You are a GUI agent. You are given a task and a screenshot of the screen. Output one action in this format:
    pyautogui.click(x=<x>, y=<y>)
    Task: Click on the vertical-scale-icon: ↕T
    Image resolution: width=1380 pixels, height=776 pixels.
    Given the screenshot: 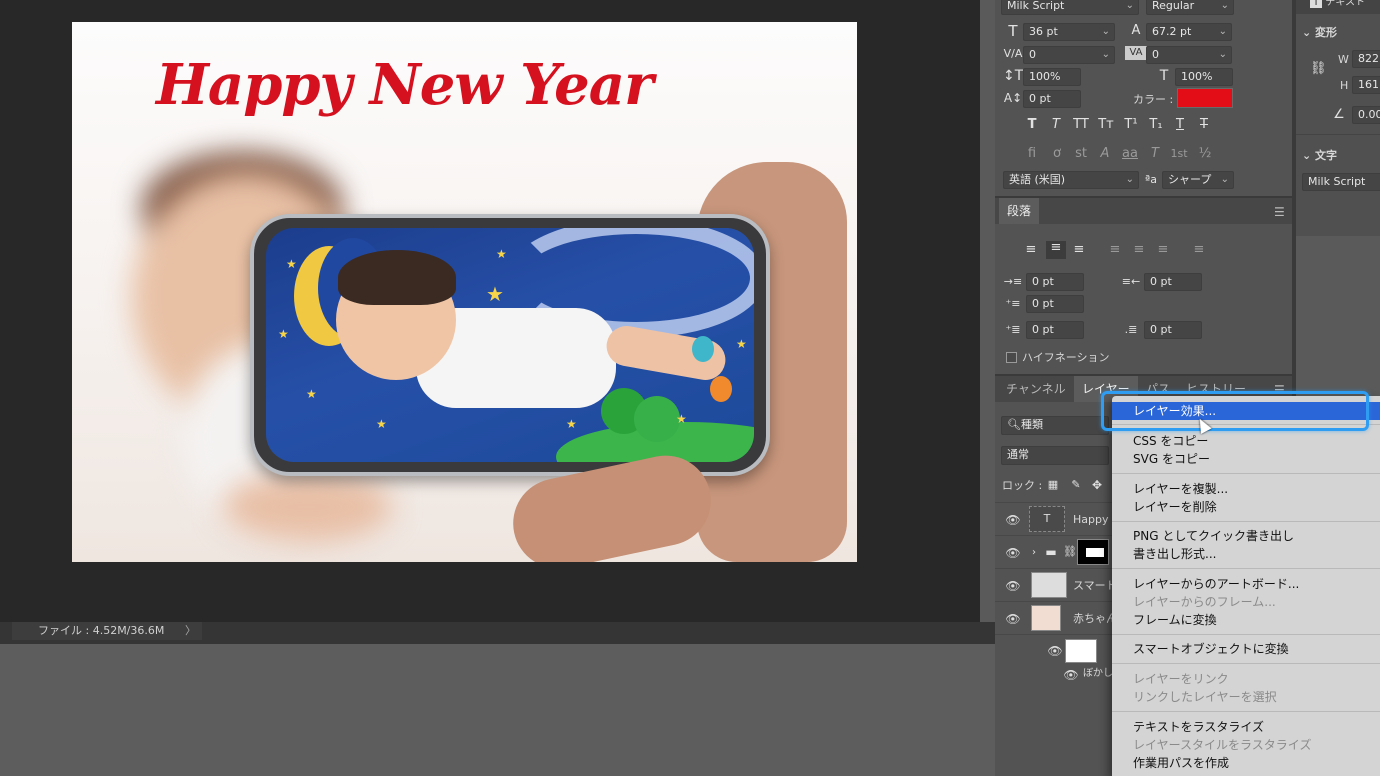 What is the action you would take?
    pyautogui.click(x=1013, y=76)
    